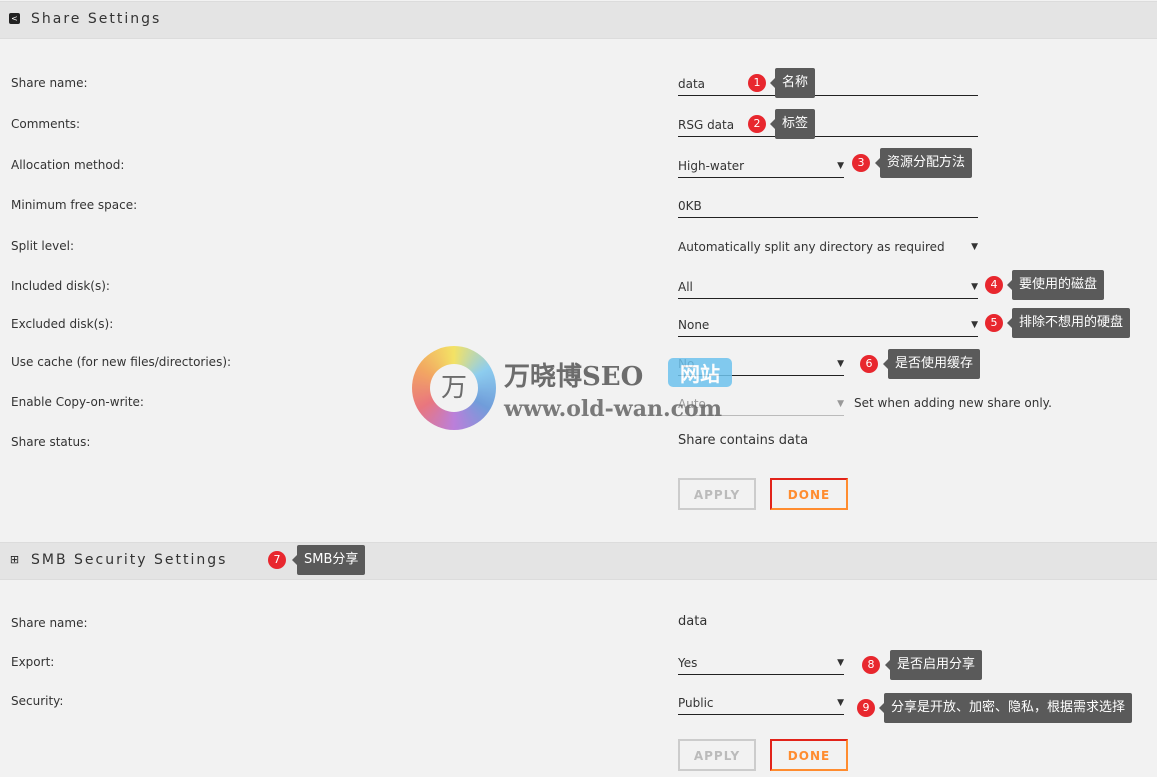 The width and height of the screenshot is (1157, 777). Describe the element at coordinates (994, 323) in the screenshot. I see `annotation-badge: 5` at that location.